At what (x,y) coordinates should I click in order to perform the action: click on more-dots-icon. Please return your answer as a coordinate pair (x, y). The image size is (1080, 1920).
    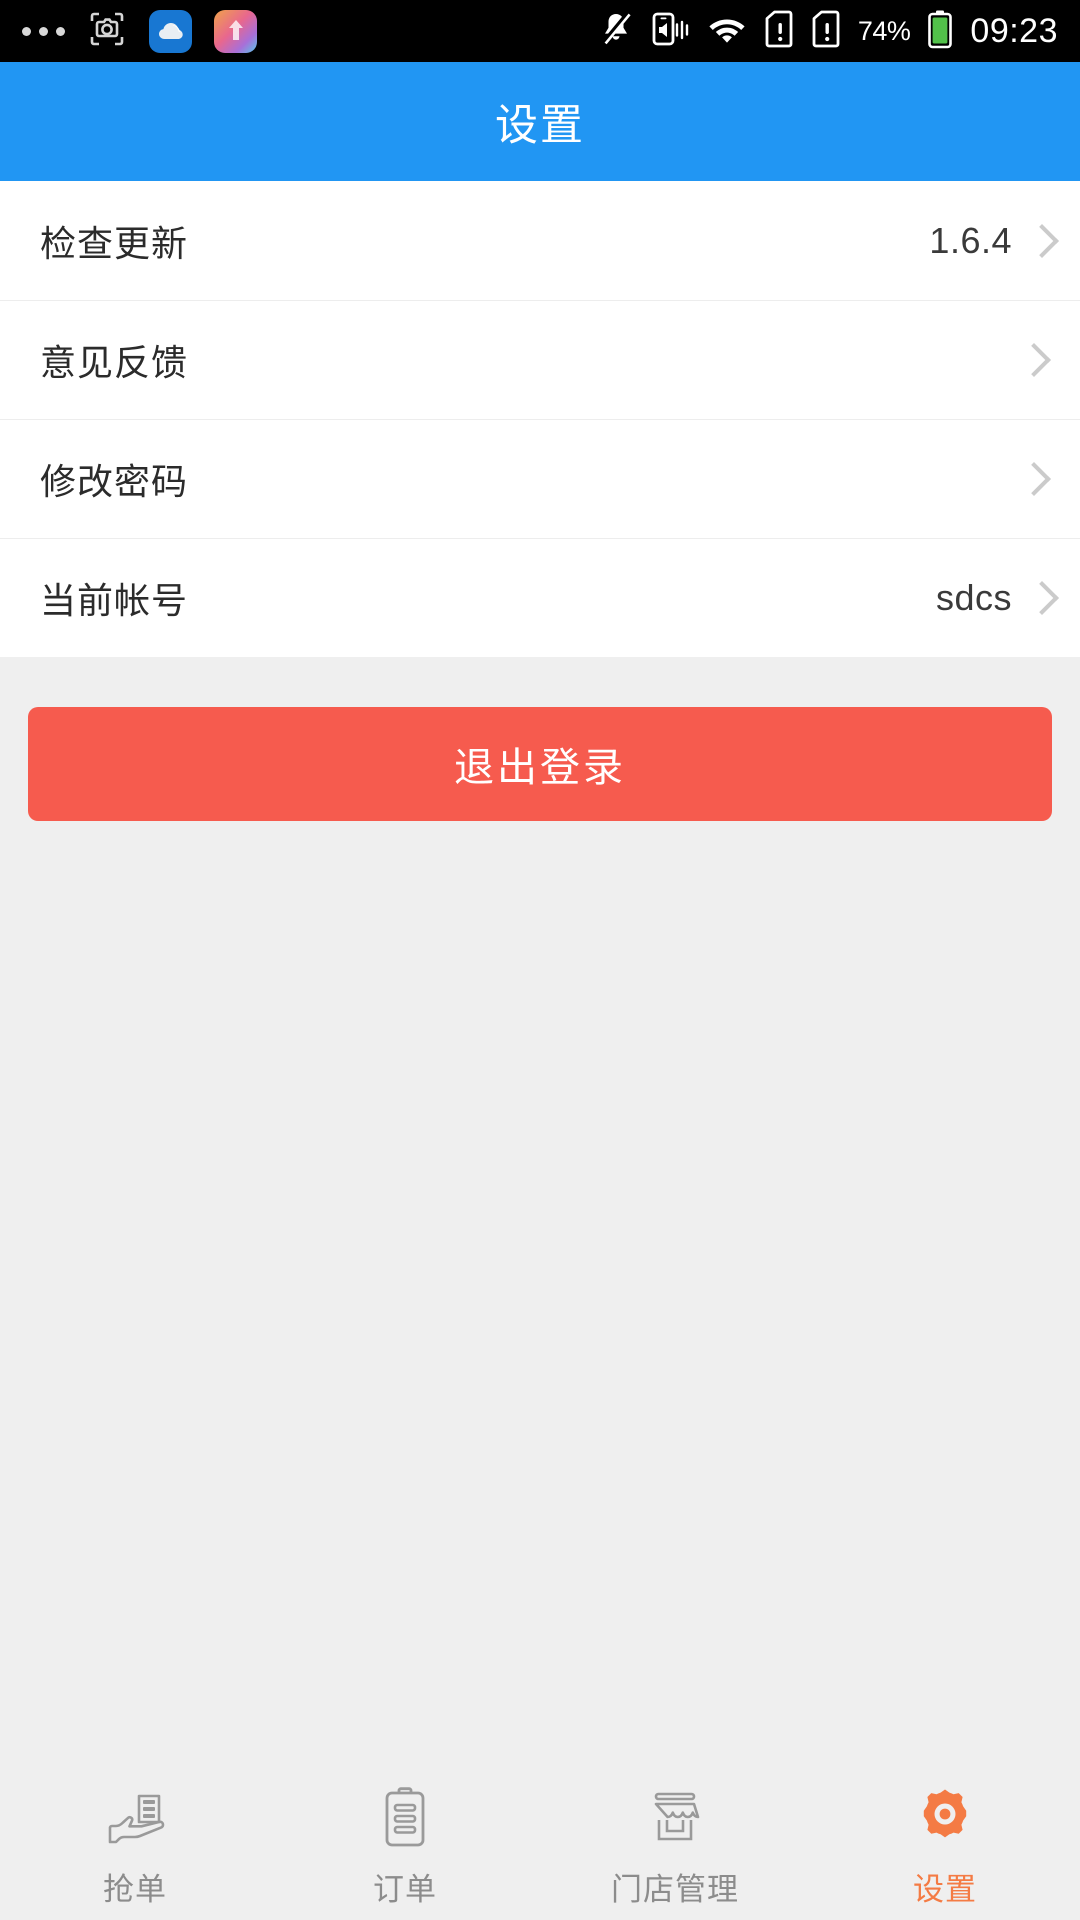
    Looking at the image, I should click on (43, 31).